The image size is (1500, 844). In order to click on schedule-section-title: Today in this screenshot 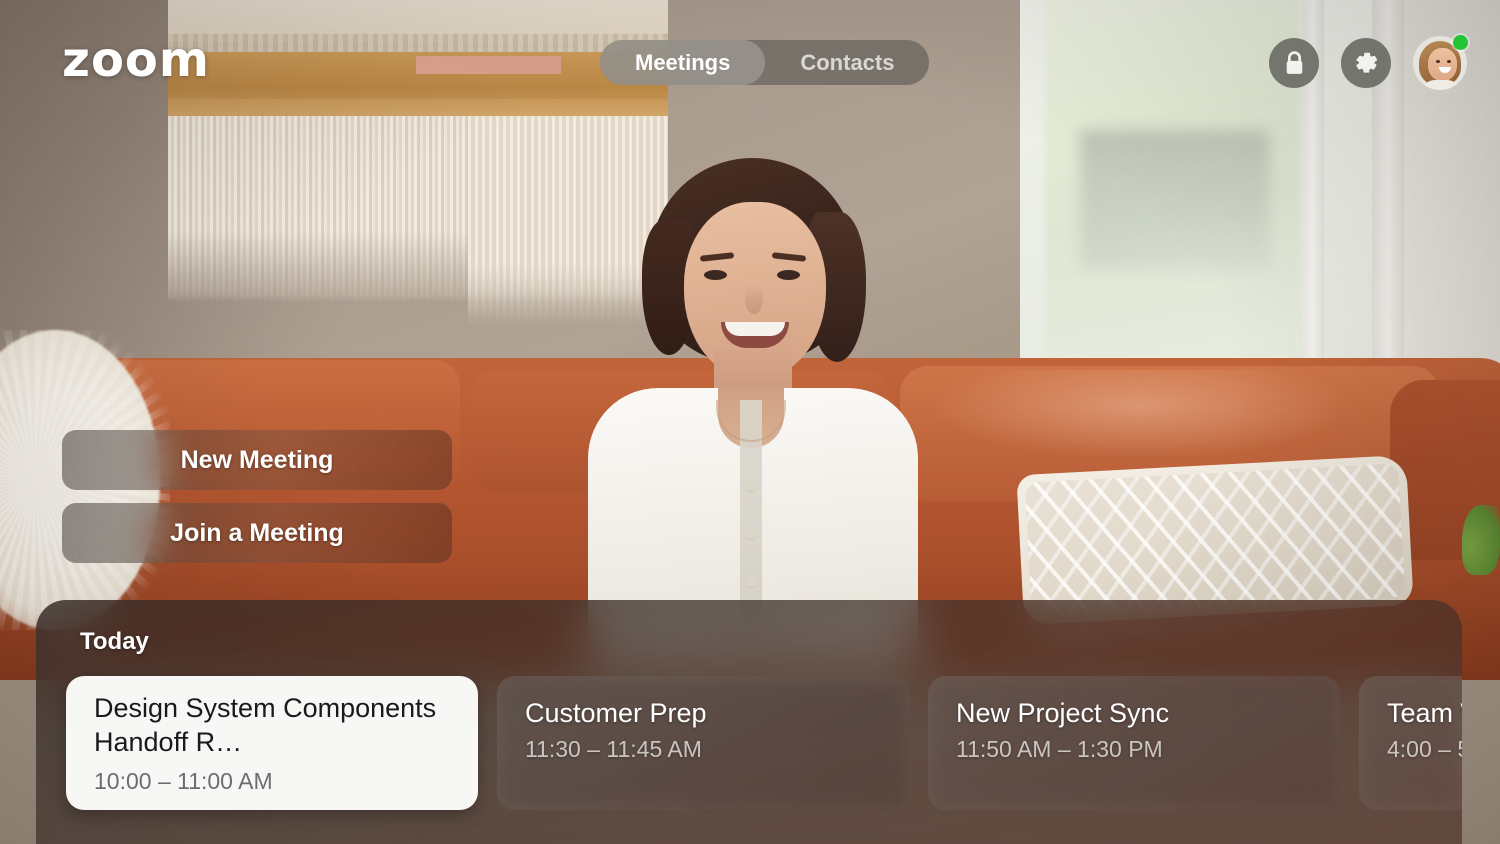, I will do `click(114, 641)`.